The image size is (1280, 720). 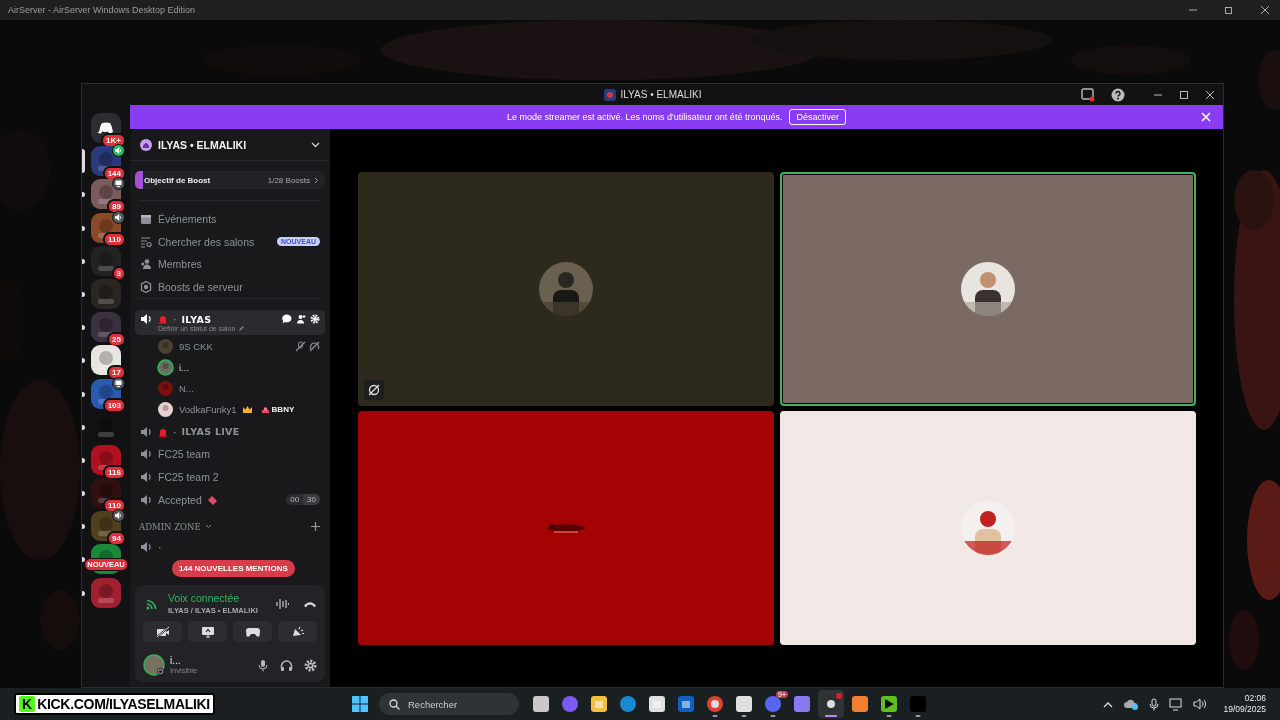 I want to click on notification-dot, so click(x=839, y=696).